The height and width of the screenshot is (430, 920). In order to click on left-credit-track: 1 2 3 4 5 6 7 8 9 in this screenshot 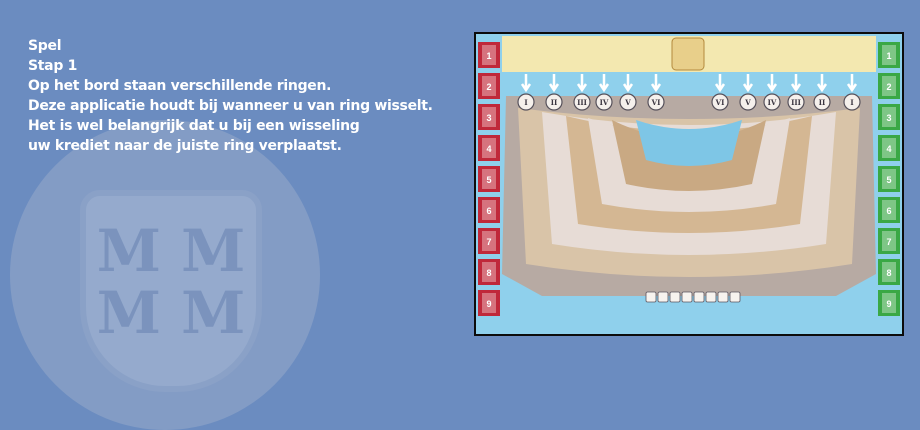, I will do `click(489, 179)`.